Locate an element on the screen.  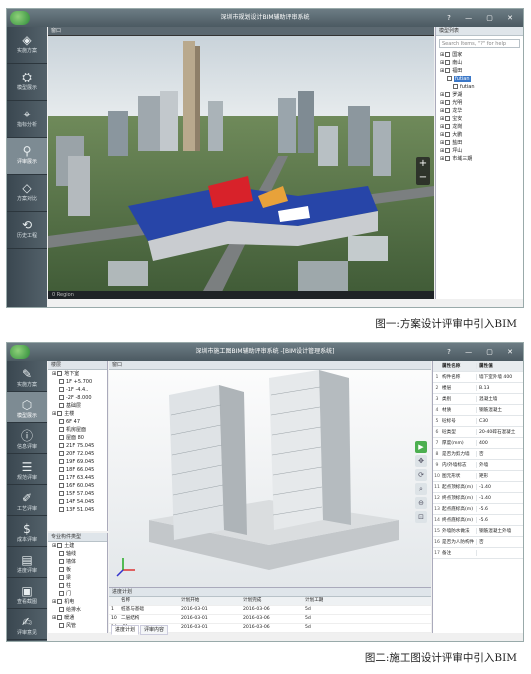
tree-item: 墙体 is located at coordinates (77, 562).